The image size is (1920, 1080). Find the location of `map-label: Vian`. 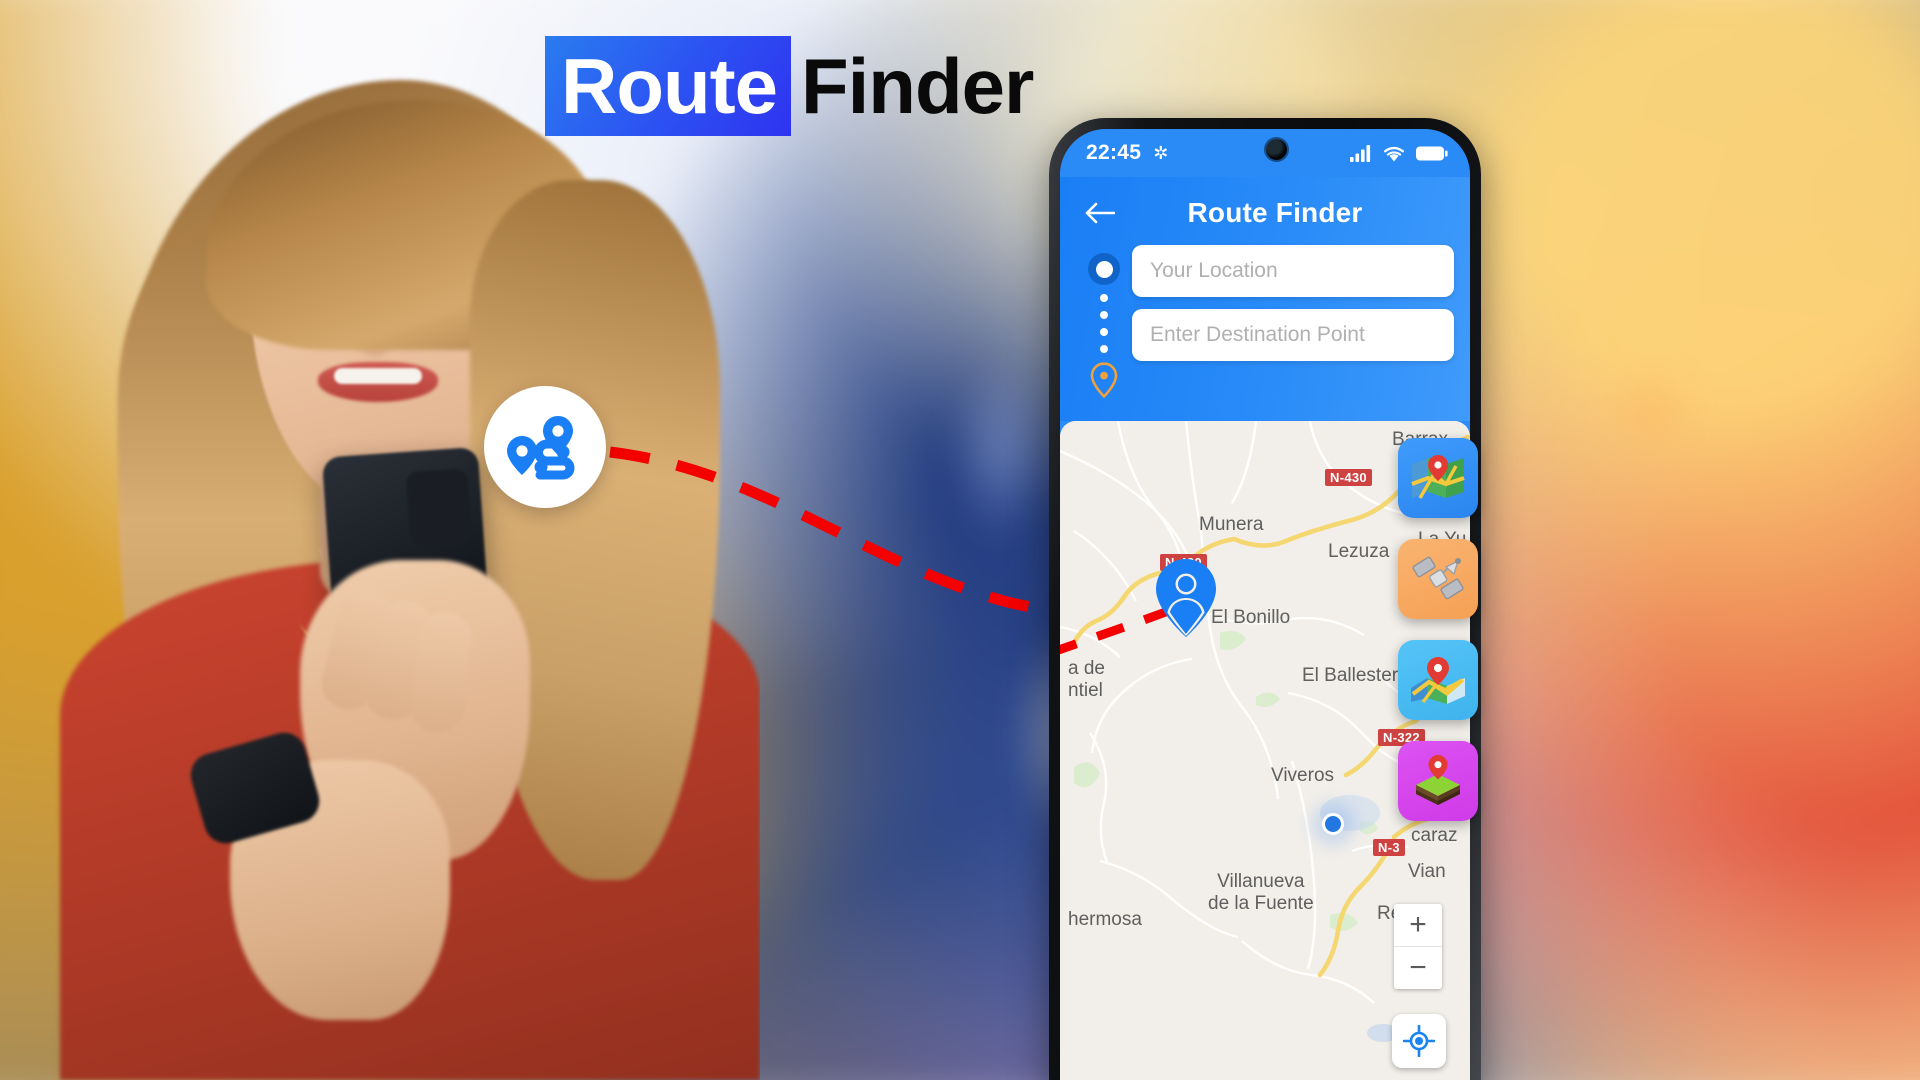

map-label: Vian is located at coordinates (1427, 871).